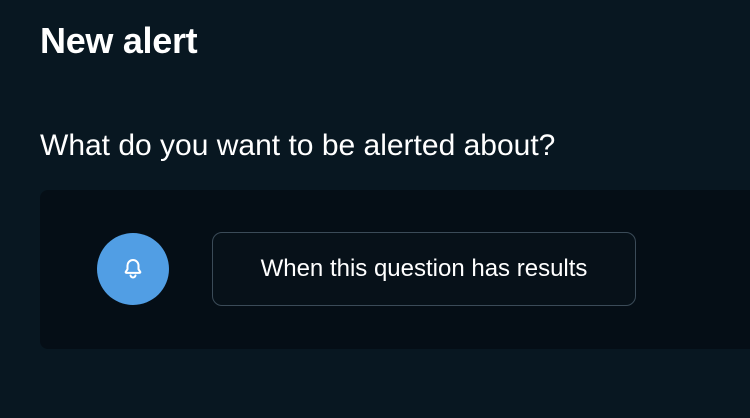  What do you see at coordinates (424, 269) in the screenshot?
I see `has-results-option-button: When this question has results` at bounding box center [424, 269].